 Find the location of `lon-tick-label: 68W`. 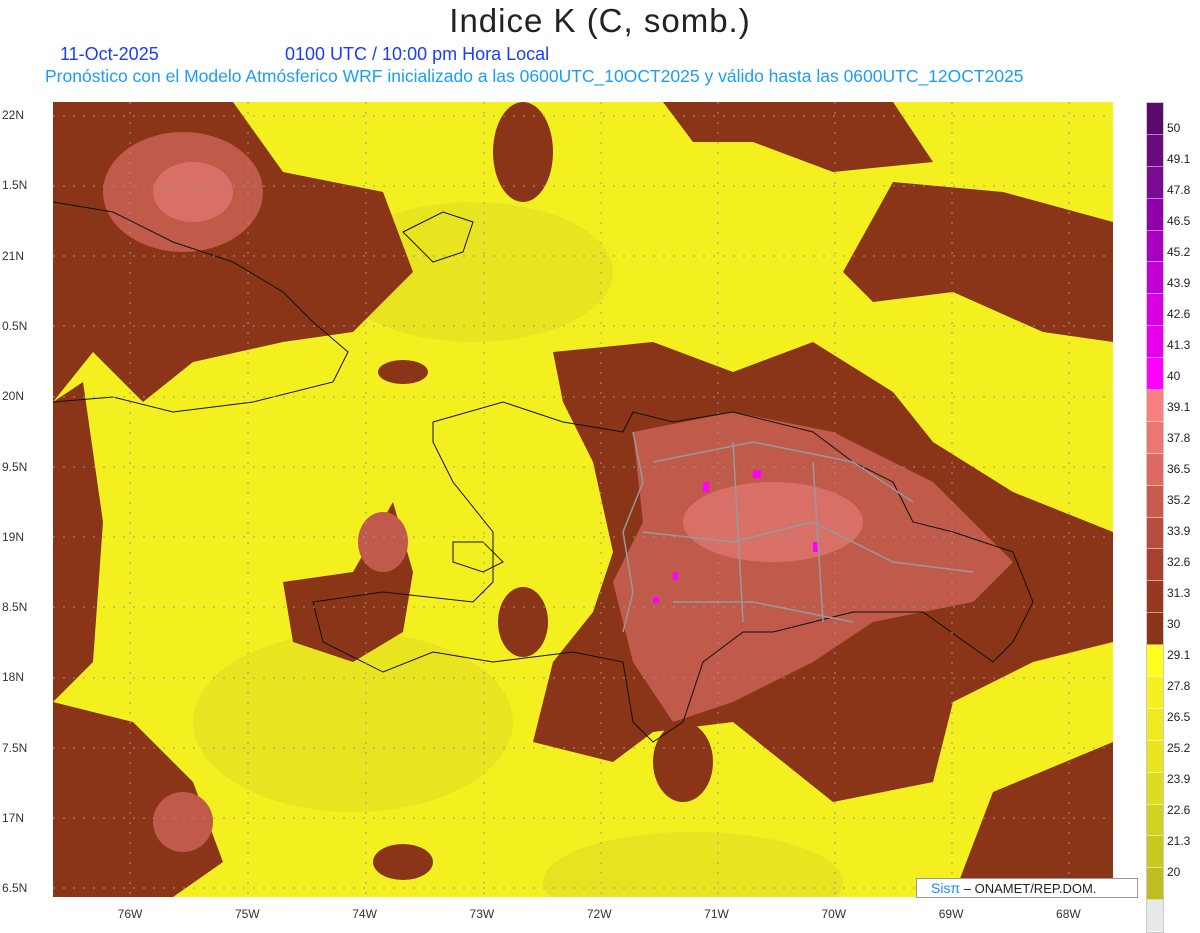

lon-tick-label: 68W is located at coordinates (1068, 914).